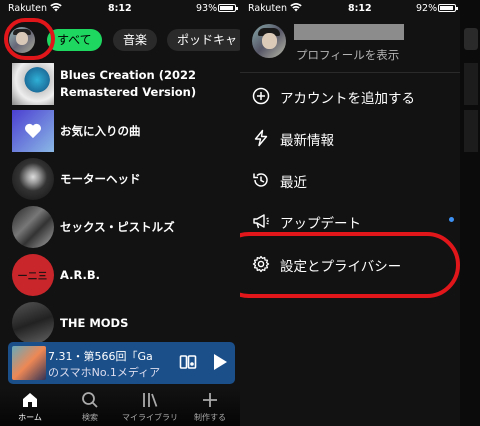 The width and height of the screenshot is (480, 426). I want to click on menu-add-account: アカウントを追加する, so click(352, 96).